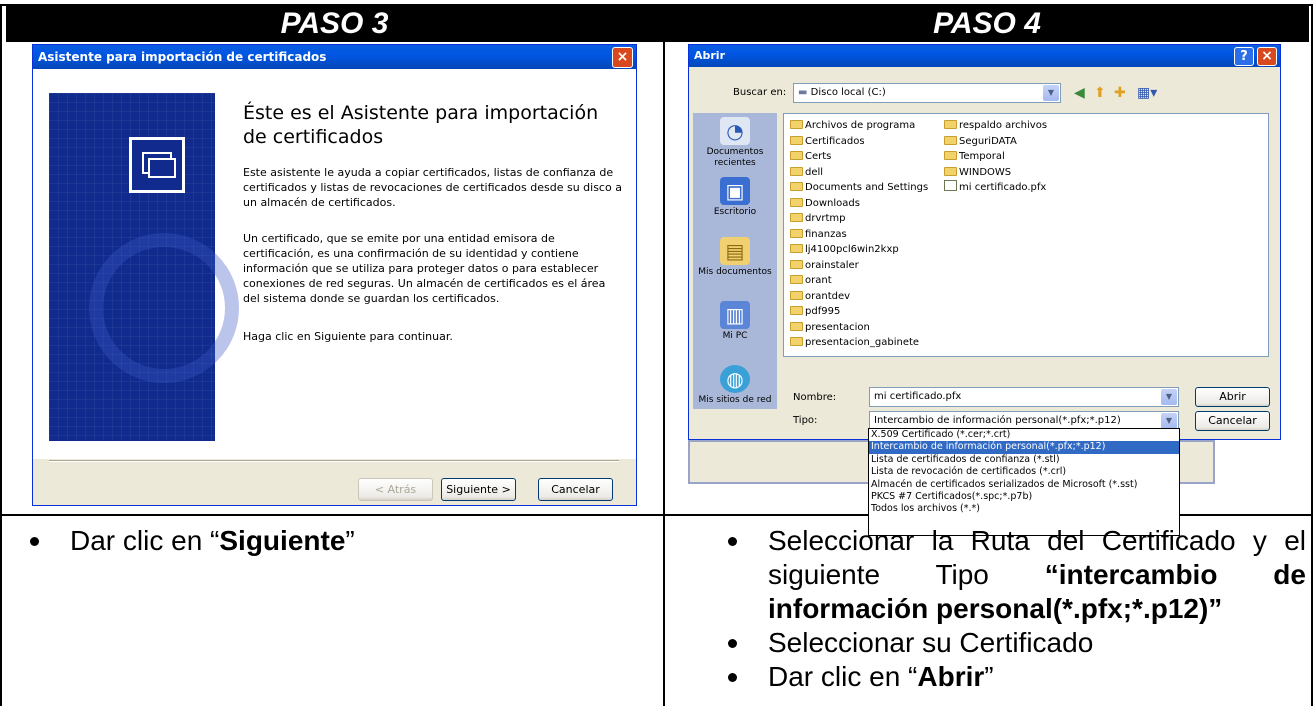  Describe the element at coordinates (735, 400) in the screenshot. I see `place-label: Mis sitios de red` at that location.